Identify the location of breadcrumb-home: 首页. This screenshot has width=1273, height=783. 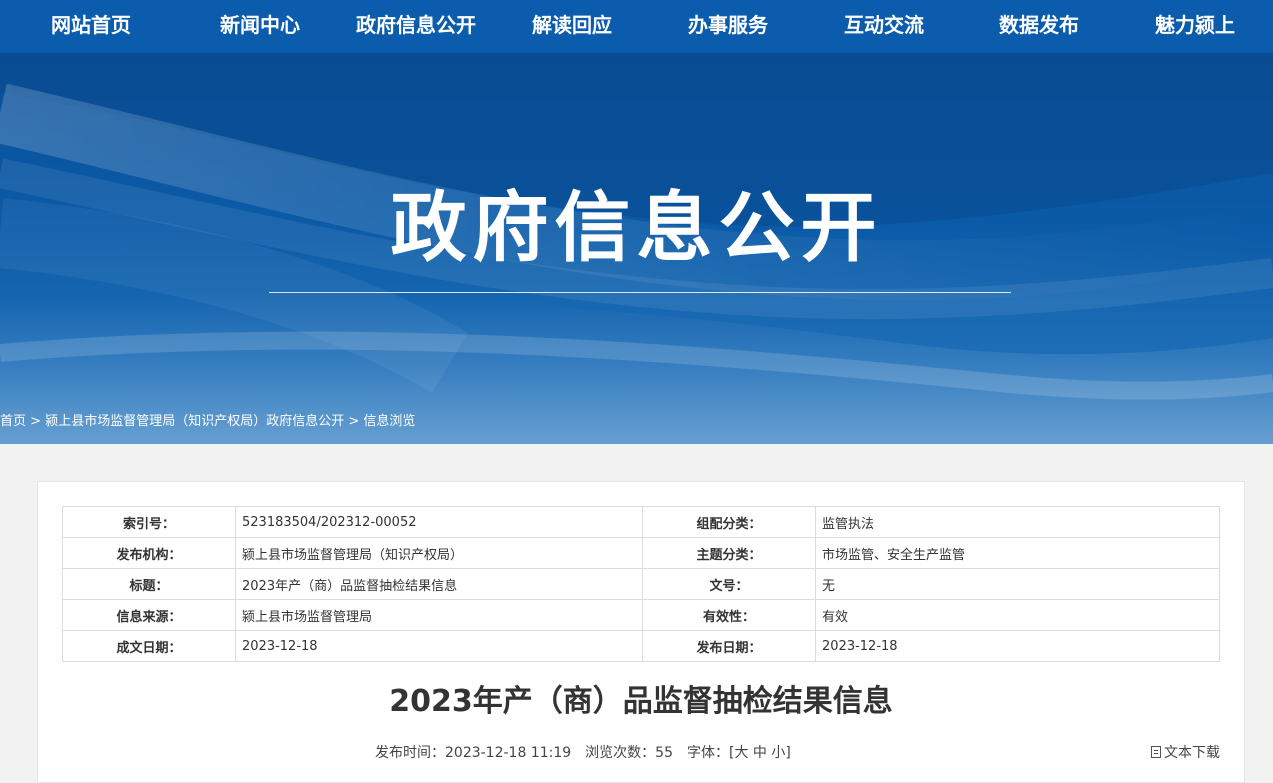
(13, 421).